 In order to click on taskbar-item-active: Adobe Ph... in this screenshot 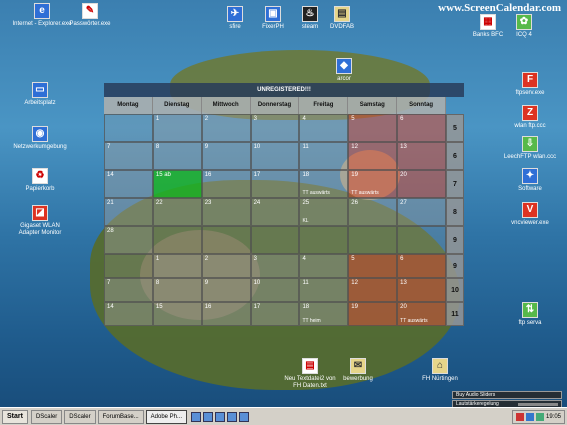, I will do `click(166, 416)`.